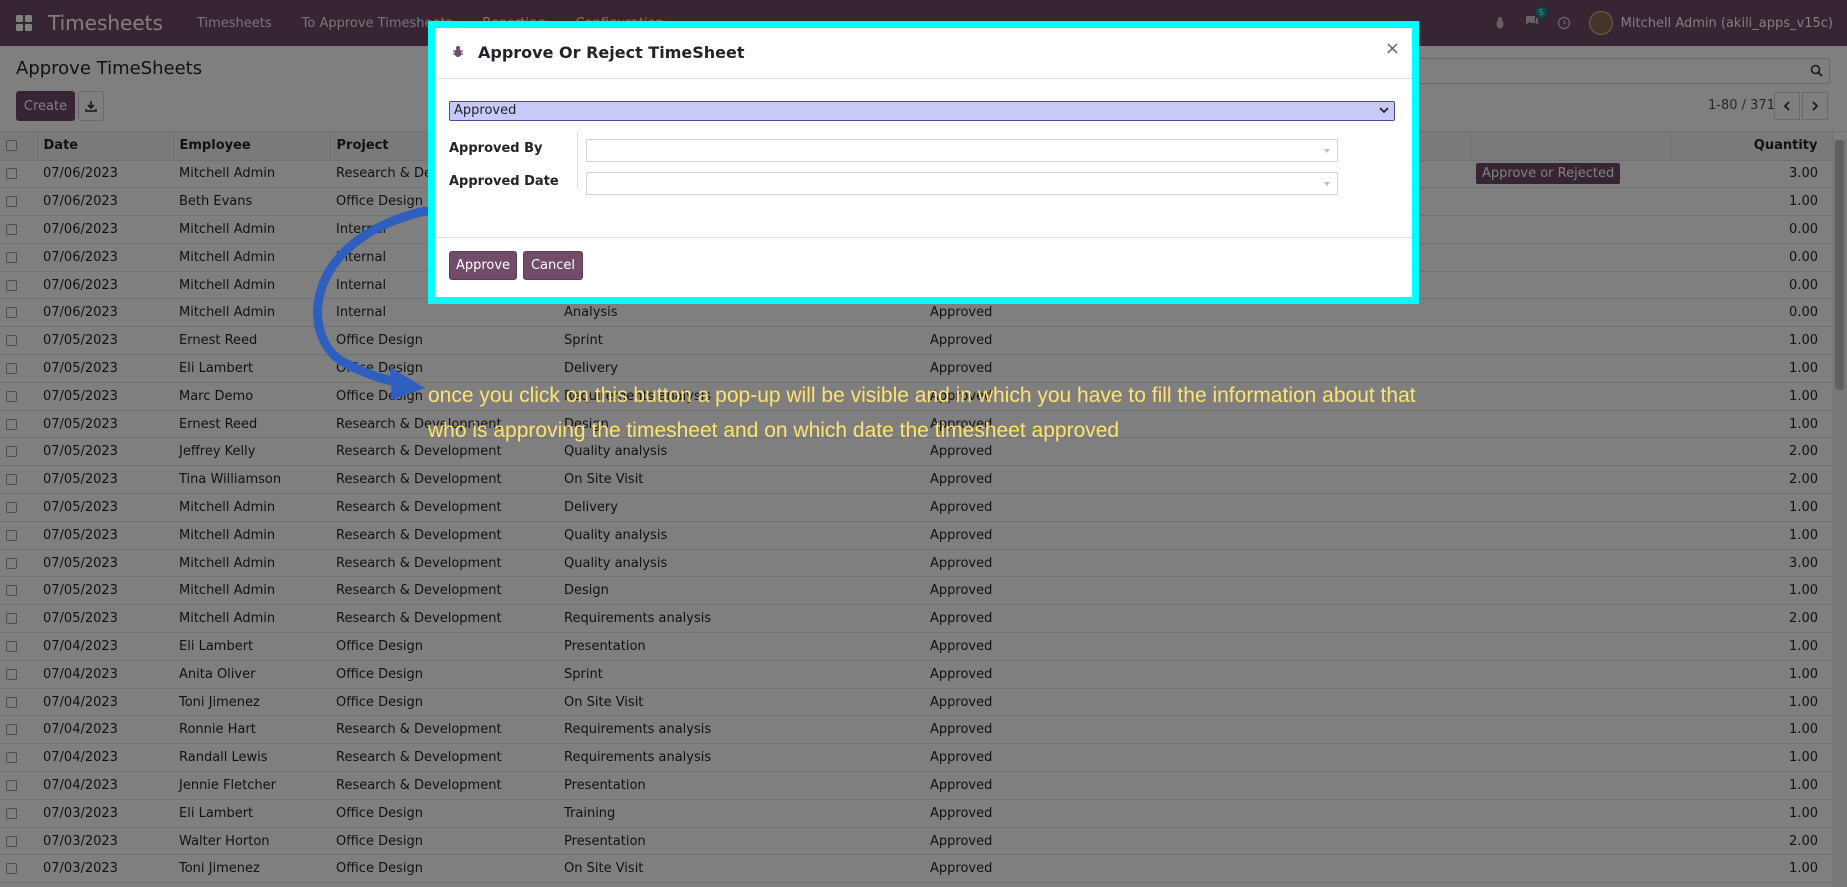 Image resolution: width=1847 pixels, height=887 pixels. I want to click on dialog-body: Approved Approved By Approved Date, so click(923, 158).